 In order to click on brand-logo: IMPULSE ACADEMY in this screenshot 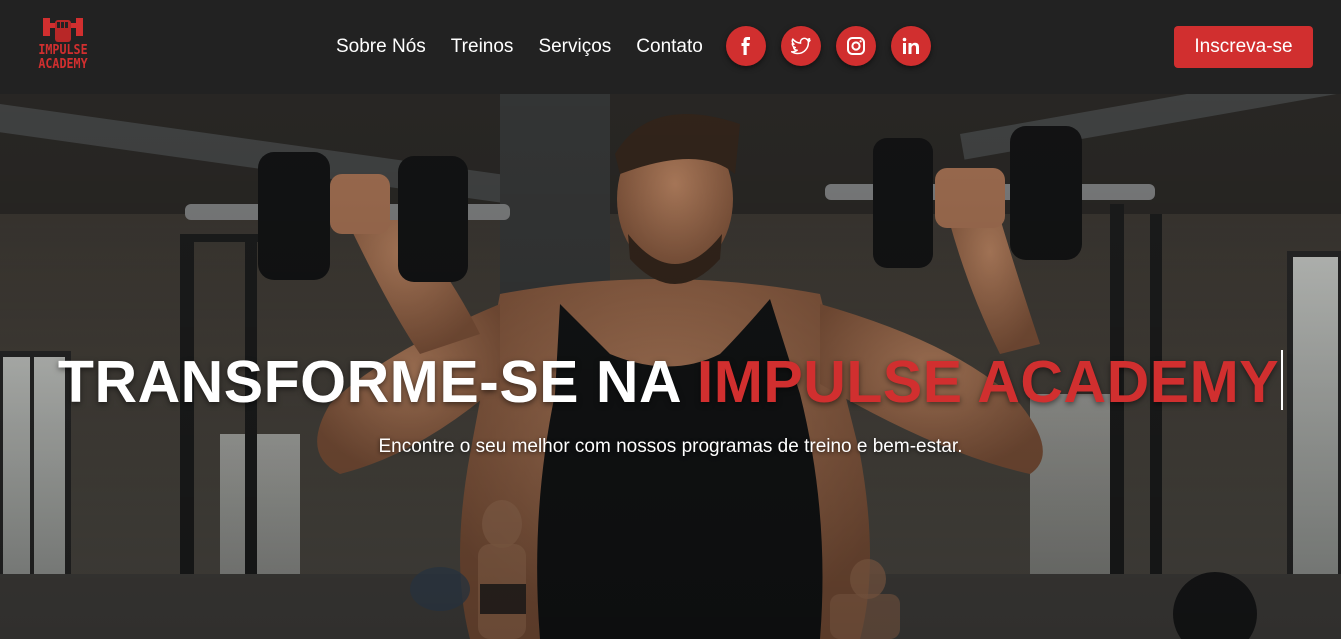, I will do `click(63, 47)`.